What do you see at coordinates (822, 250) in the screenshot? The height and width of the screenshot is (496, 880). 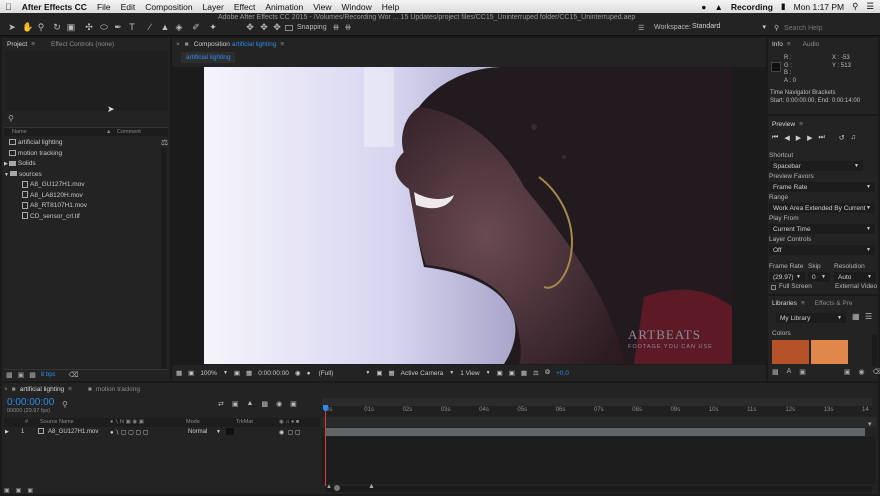 I see `layerctl-select: Off ▼` at bounding box center [822, 250].